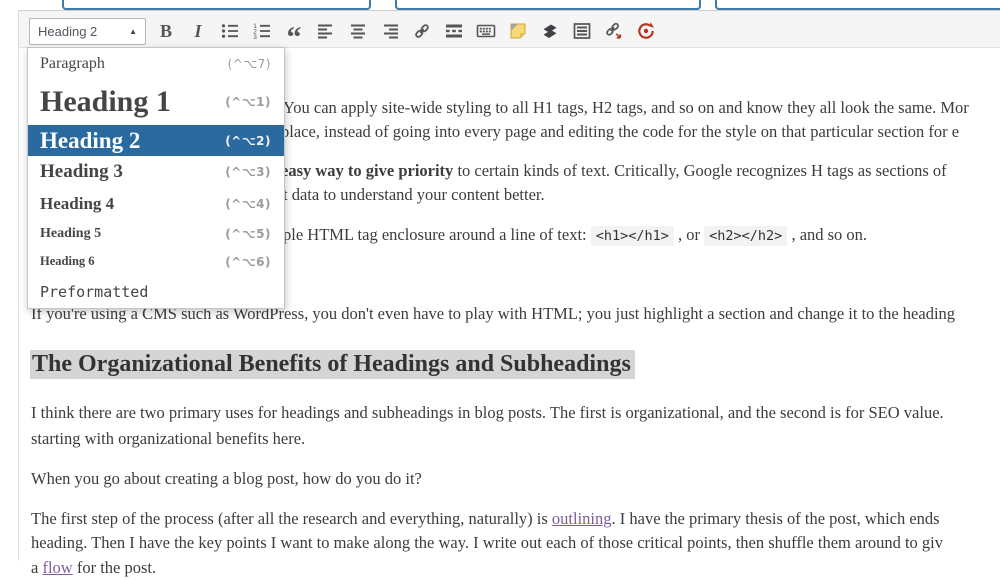  I want to click on dropdown-item-label: Heading 3, so click(81, 171).